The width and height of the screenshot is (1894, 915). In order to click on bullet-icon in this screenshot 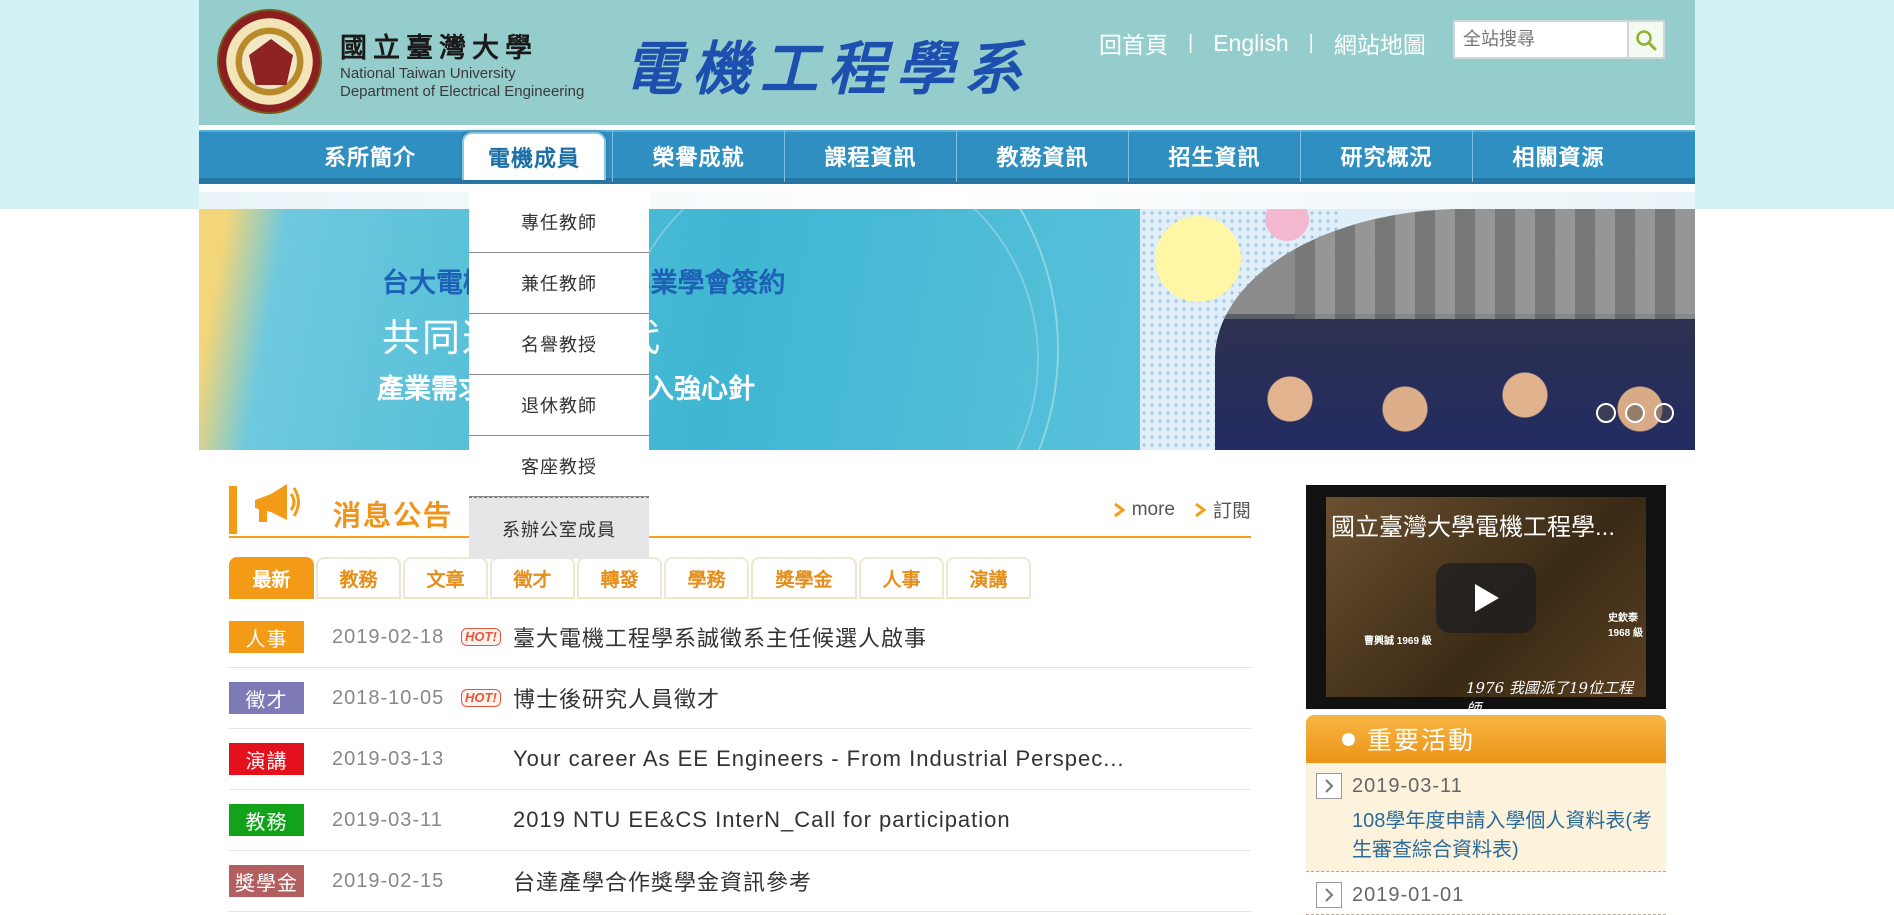, I will do `click(1348, 739)`.